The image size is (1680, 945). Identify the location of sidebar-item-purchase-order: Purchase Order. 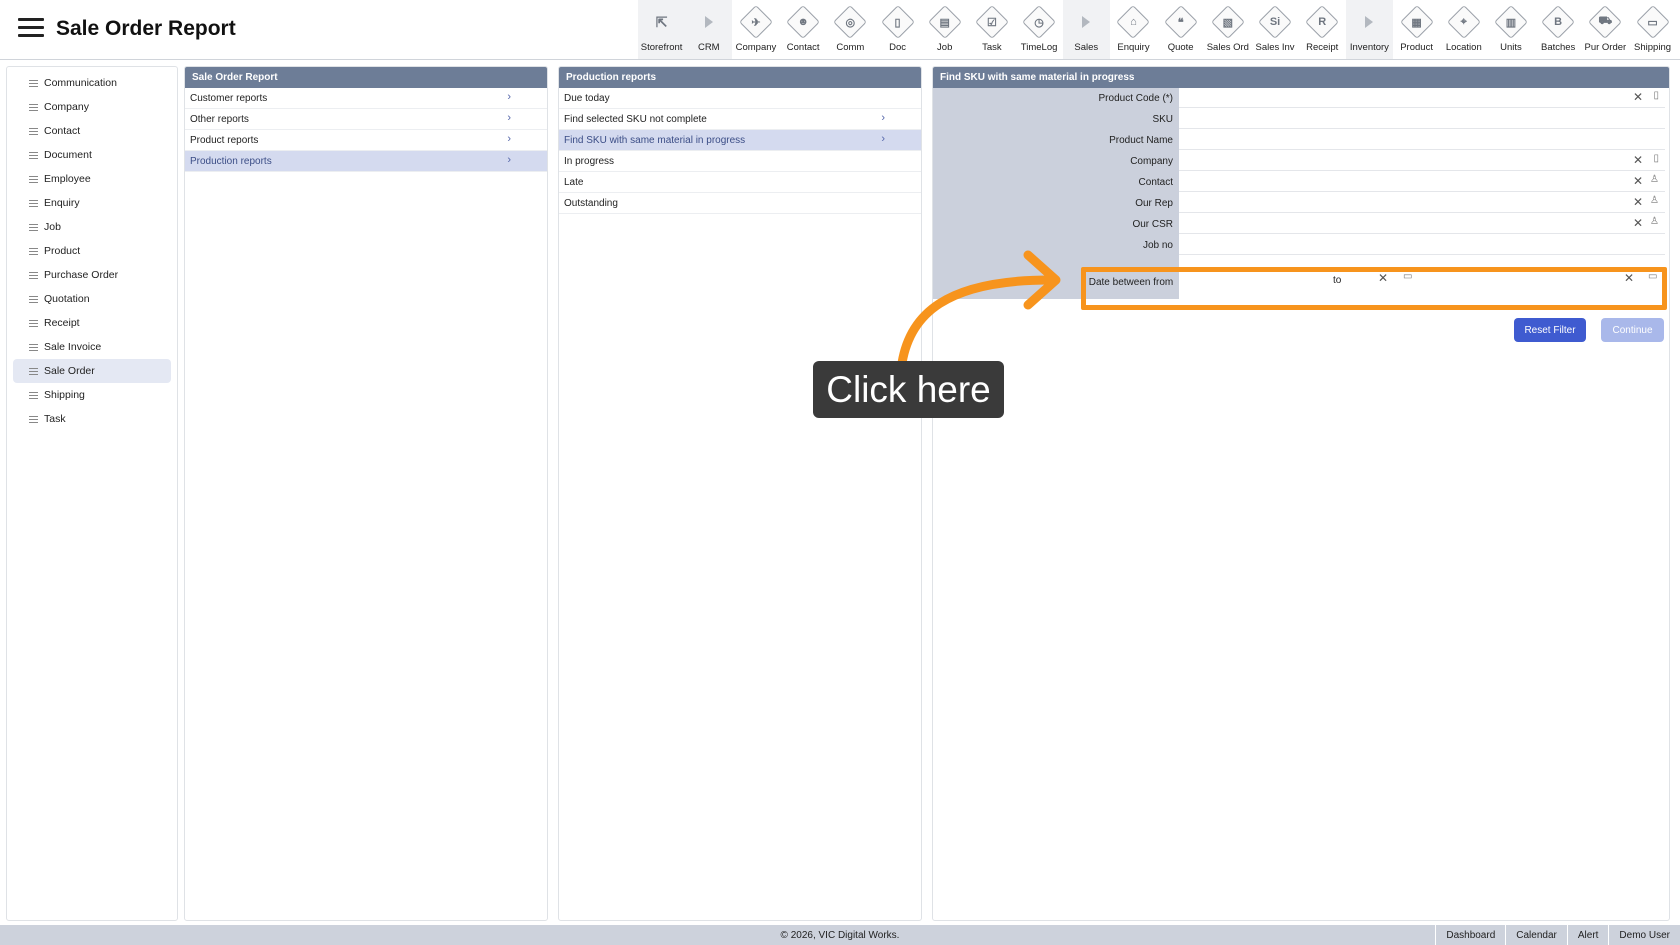
(92, 275).